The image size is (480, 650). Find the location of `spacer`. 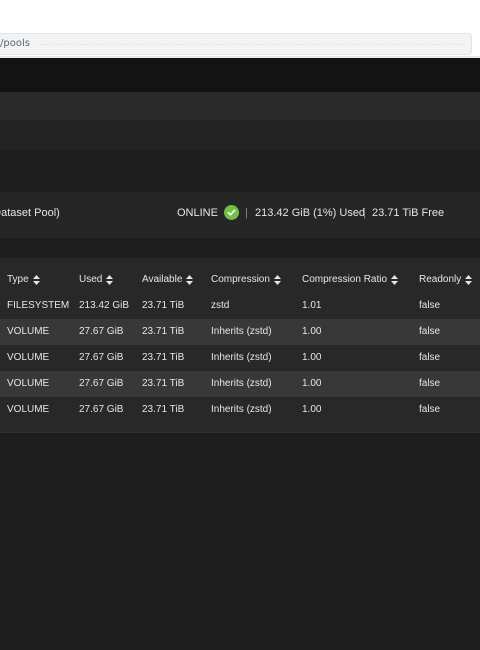

spacer is located at coordinates (240, 243).